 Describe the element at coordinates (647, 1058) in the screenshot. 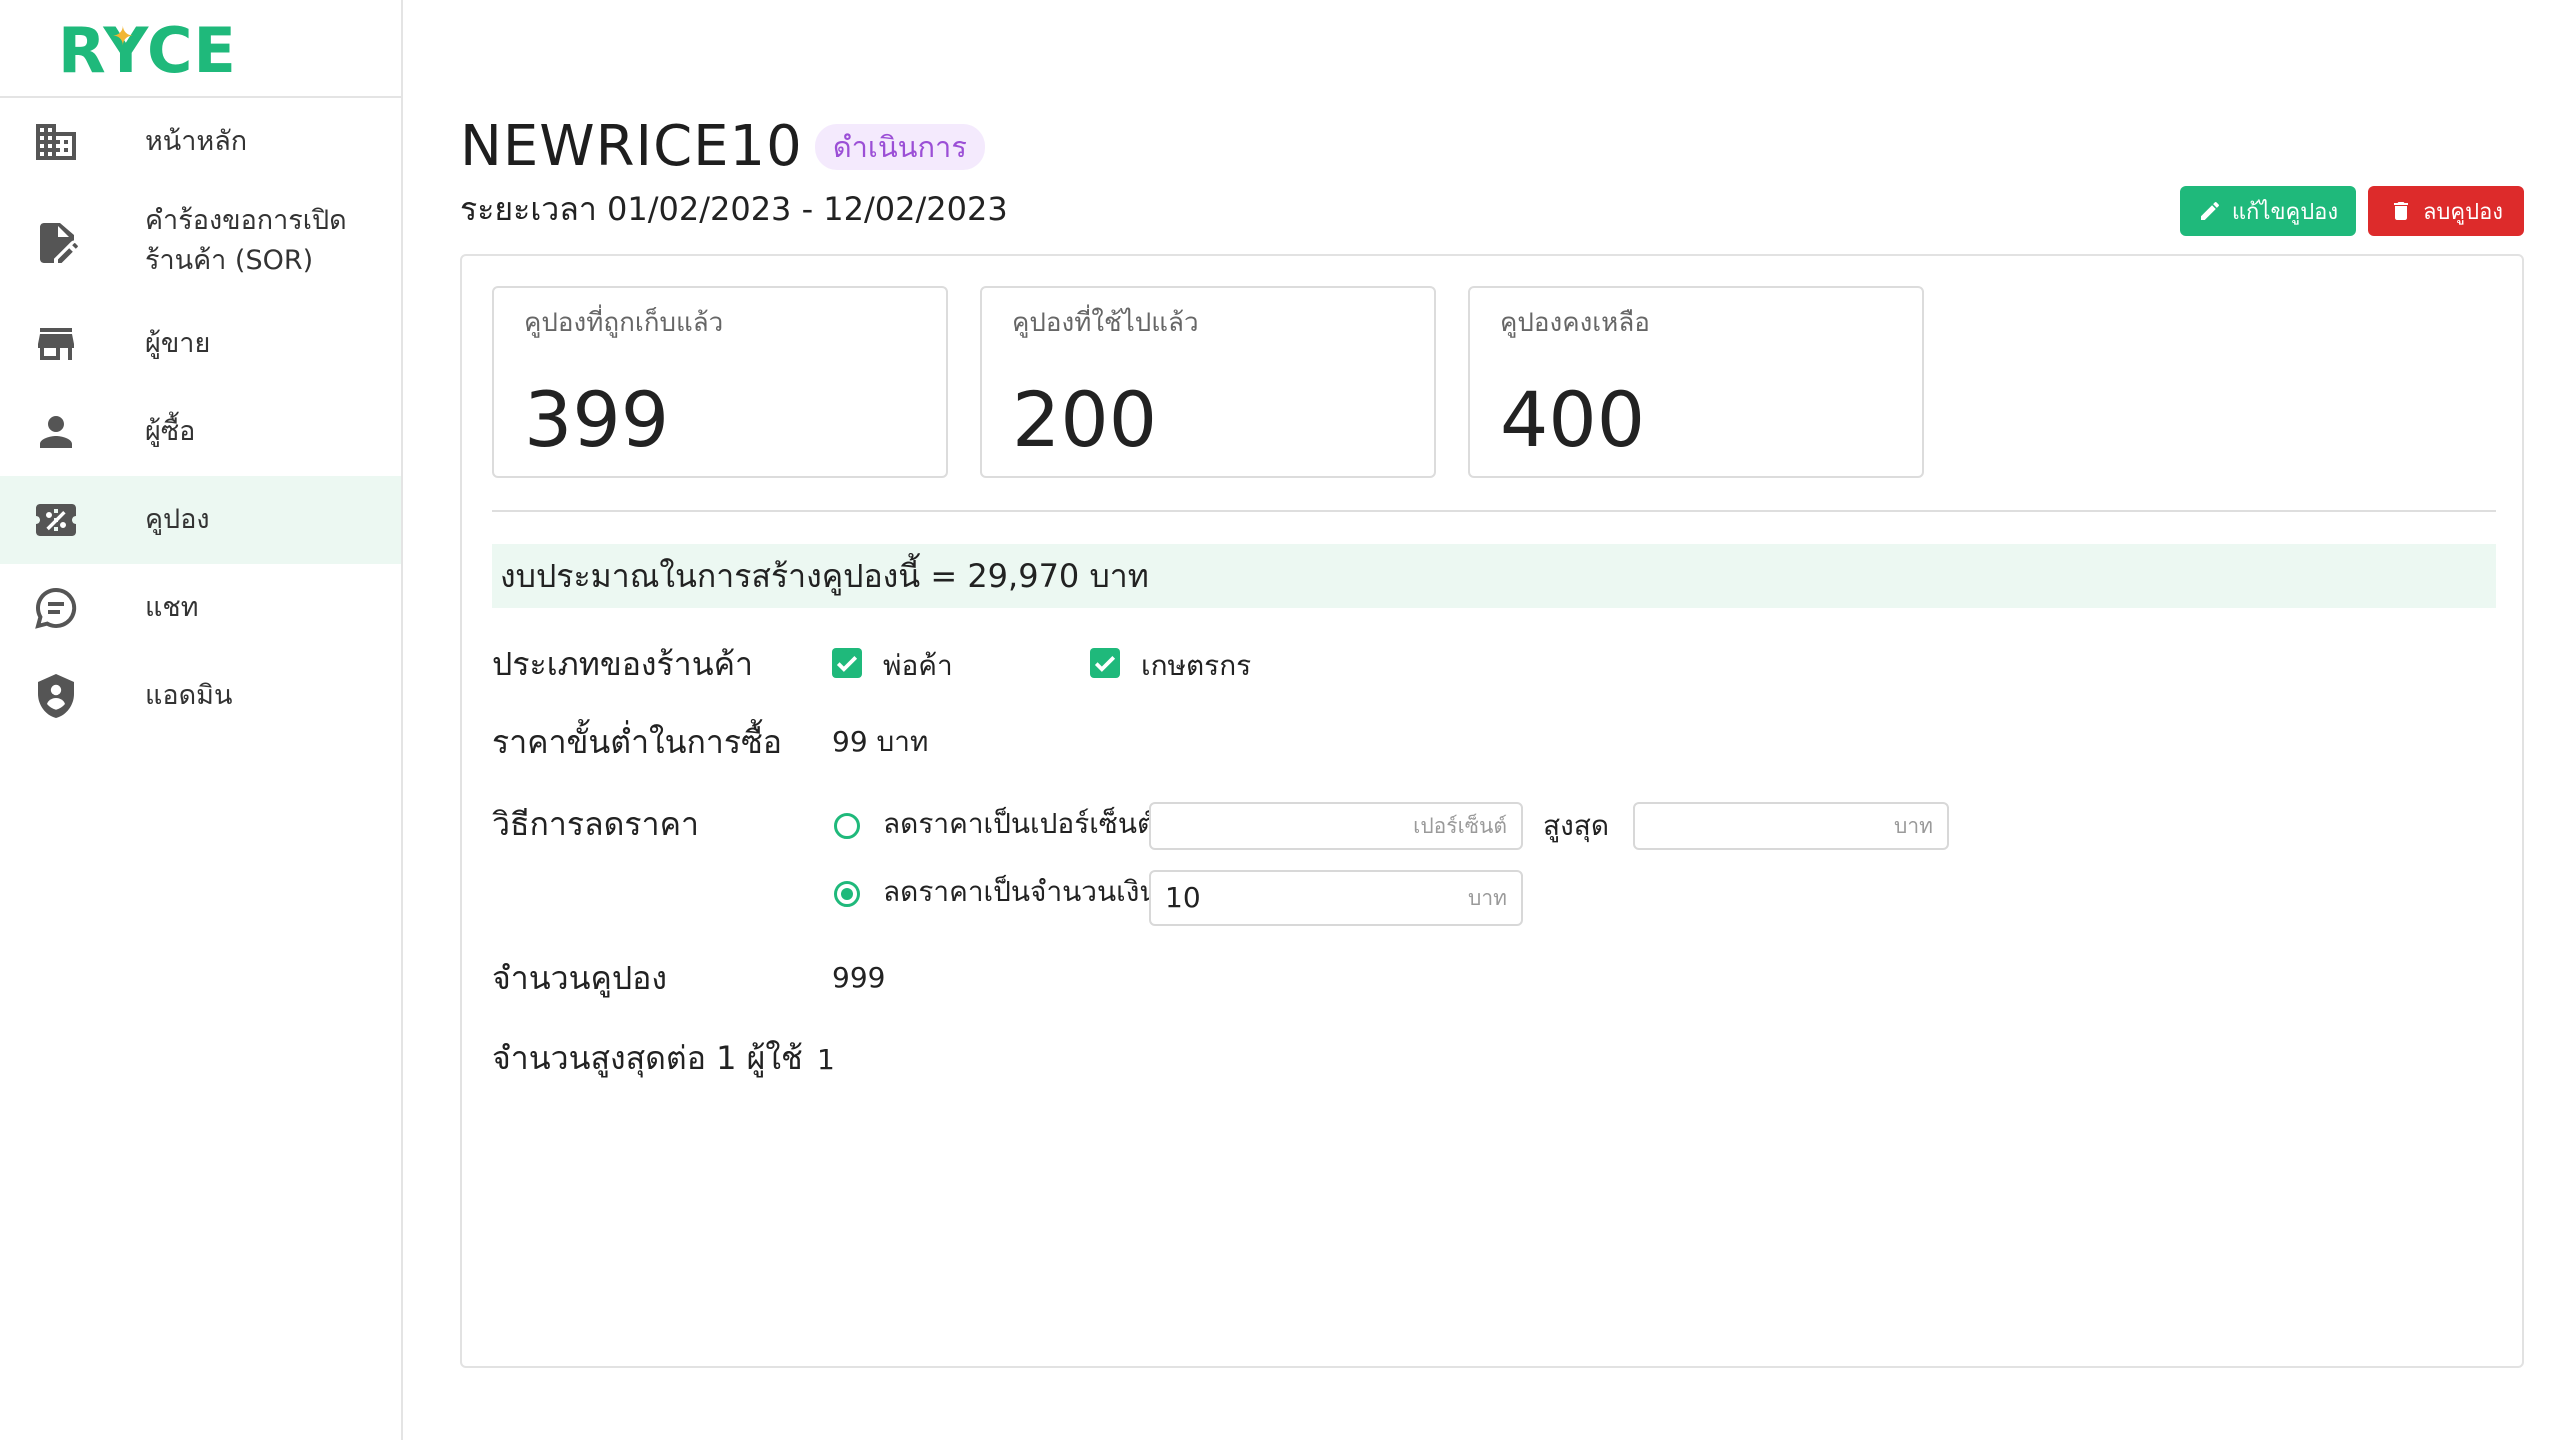

I see `per-user-label: จำนวนสูงสุดต่อ 1 ผู้ใช้` at that location.